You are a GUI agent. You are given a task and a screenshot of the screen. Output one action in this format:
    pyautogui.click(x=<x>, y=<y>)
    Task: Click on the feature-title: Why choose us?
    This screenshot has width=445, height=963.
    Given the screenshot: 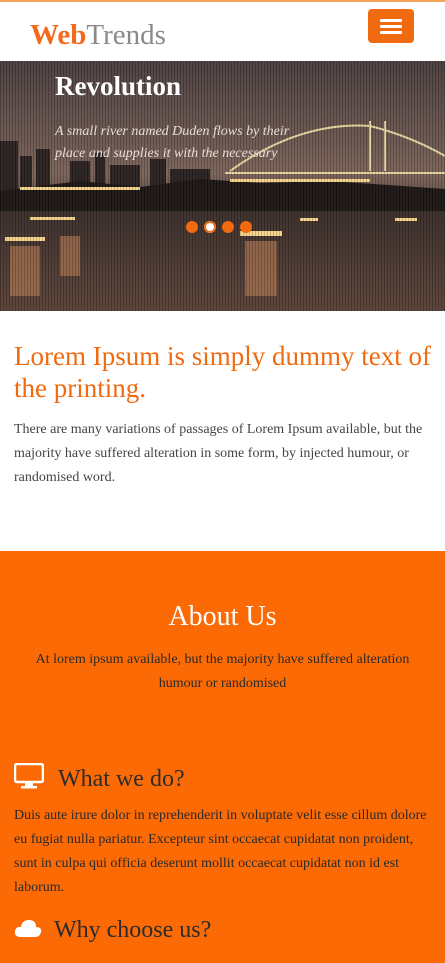 What is the action you would take?
    pyautogui.click(x=133, y=930)
    